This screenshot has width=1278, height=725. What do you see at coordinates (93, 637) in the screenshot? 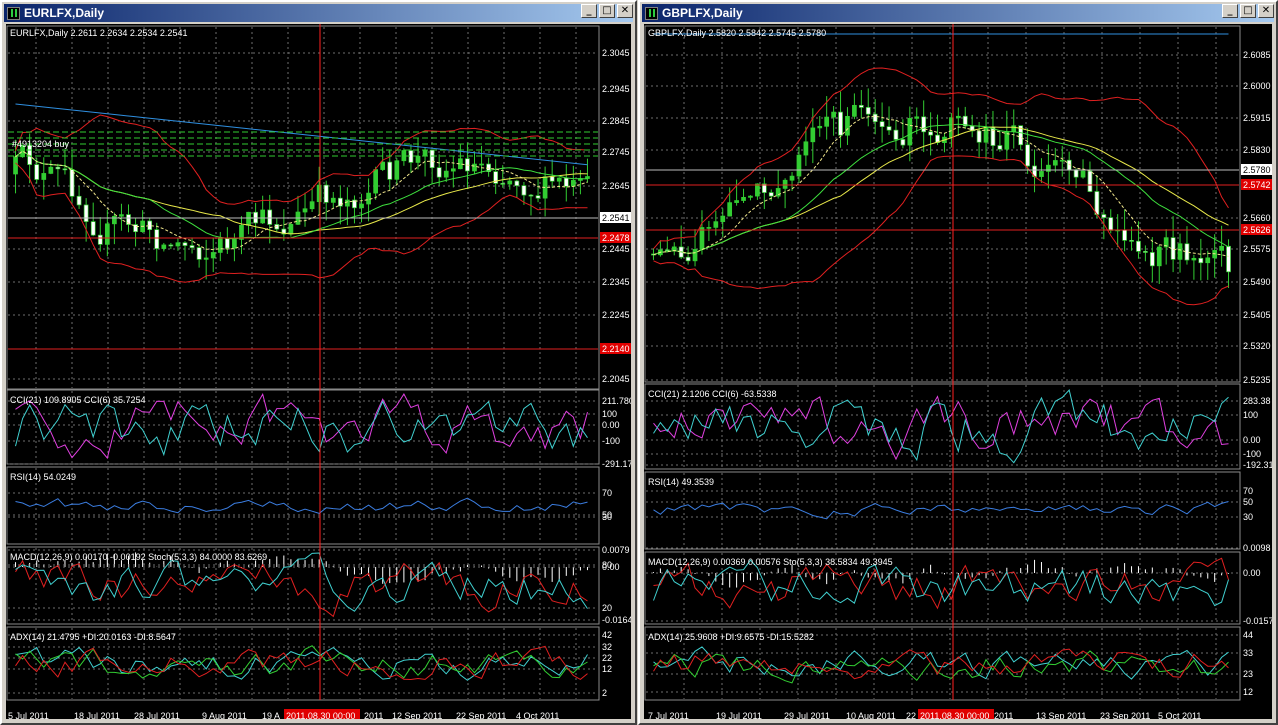
I see `adx-header: ADX(14) 21.4795 +DI:20.0163 -DI:8.5647` at bounding box center [93, 637].